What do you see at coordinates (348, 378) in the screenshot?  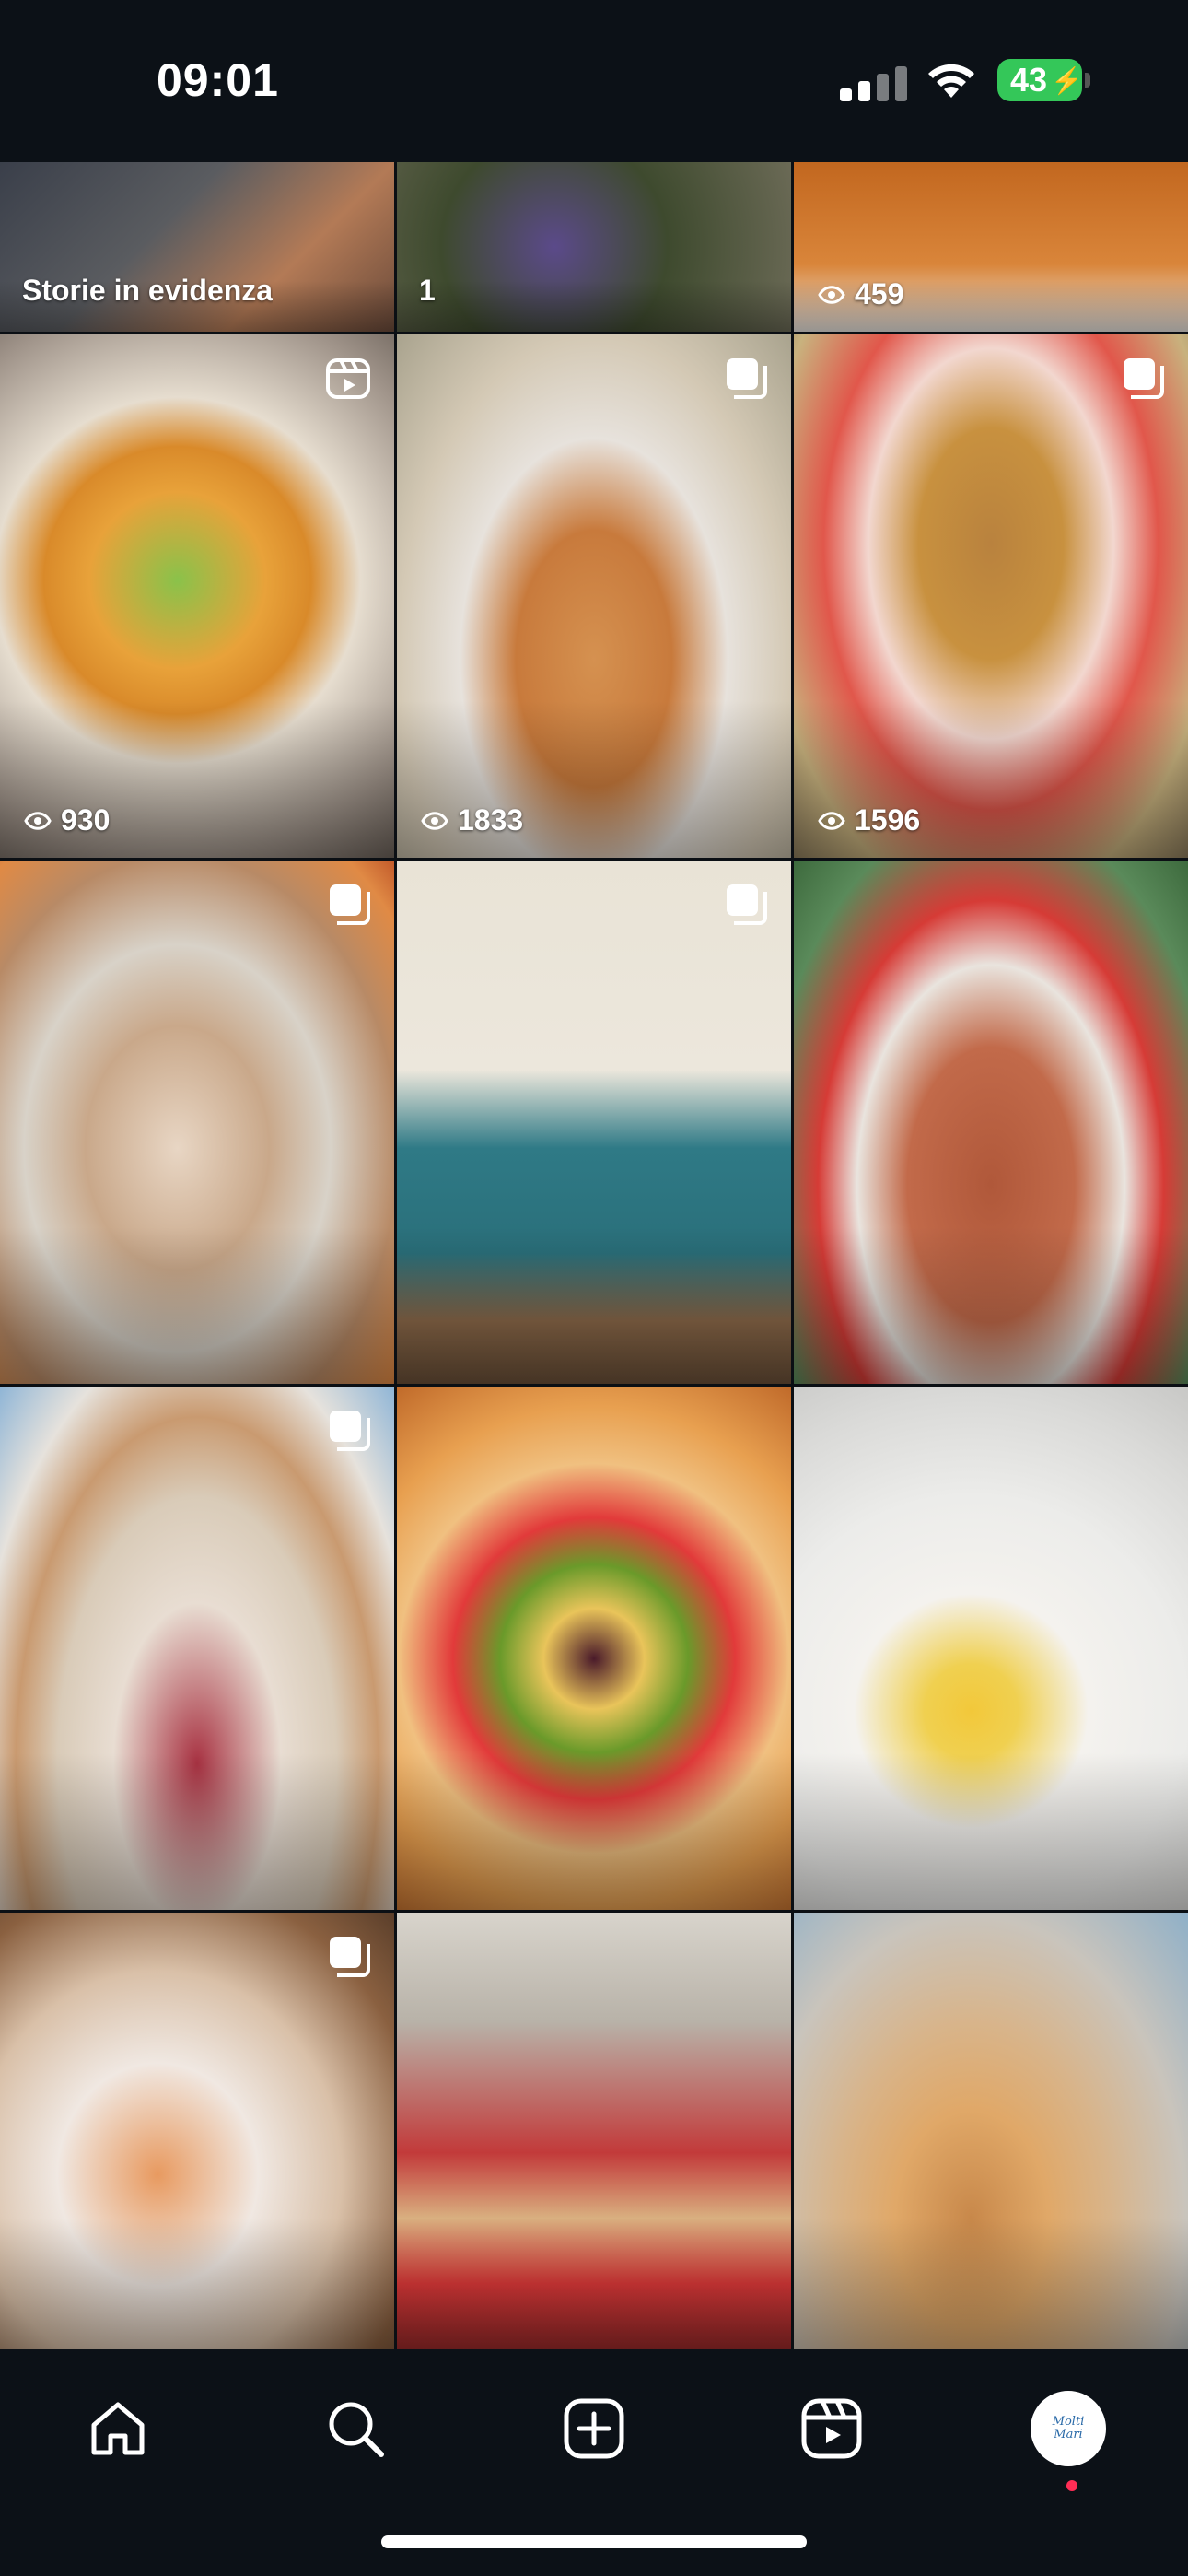 I see `reels-badge-icon` at bounding box center [348, 378].